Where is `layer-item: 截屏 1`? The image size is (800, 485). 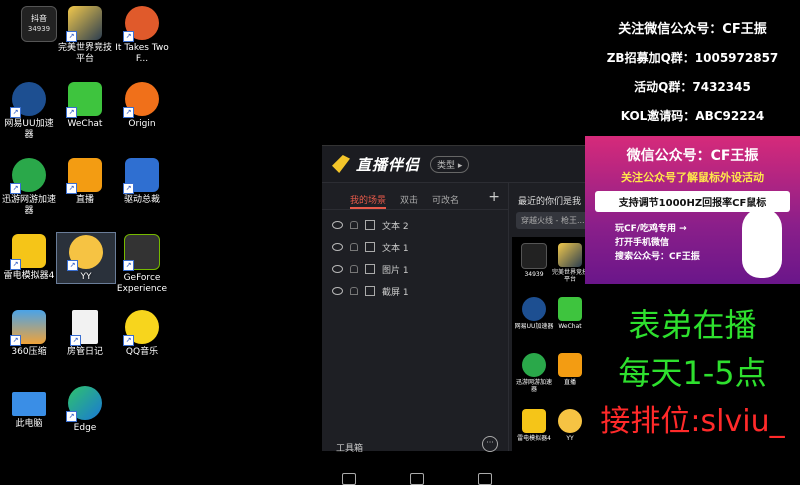
layer-item: 截屏 1 is located at coordinates (415, 291).